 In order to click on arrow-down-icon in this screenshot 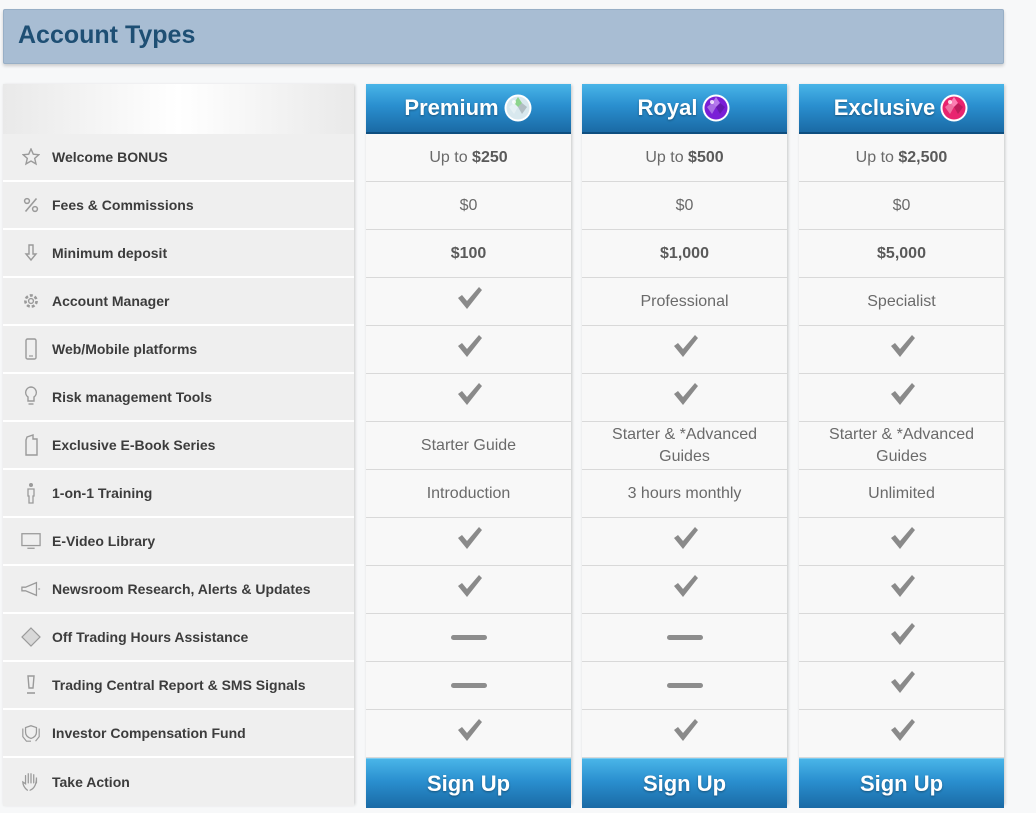, I will do `click(31, 253)`.